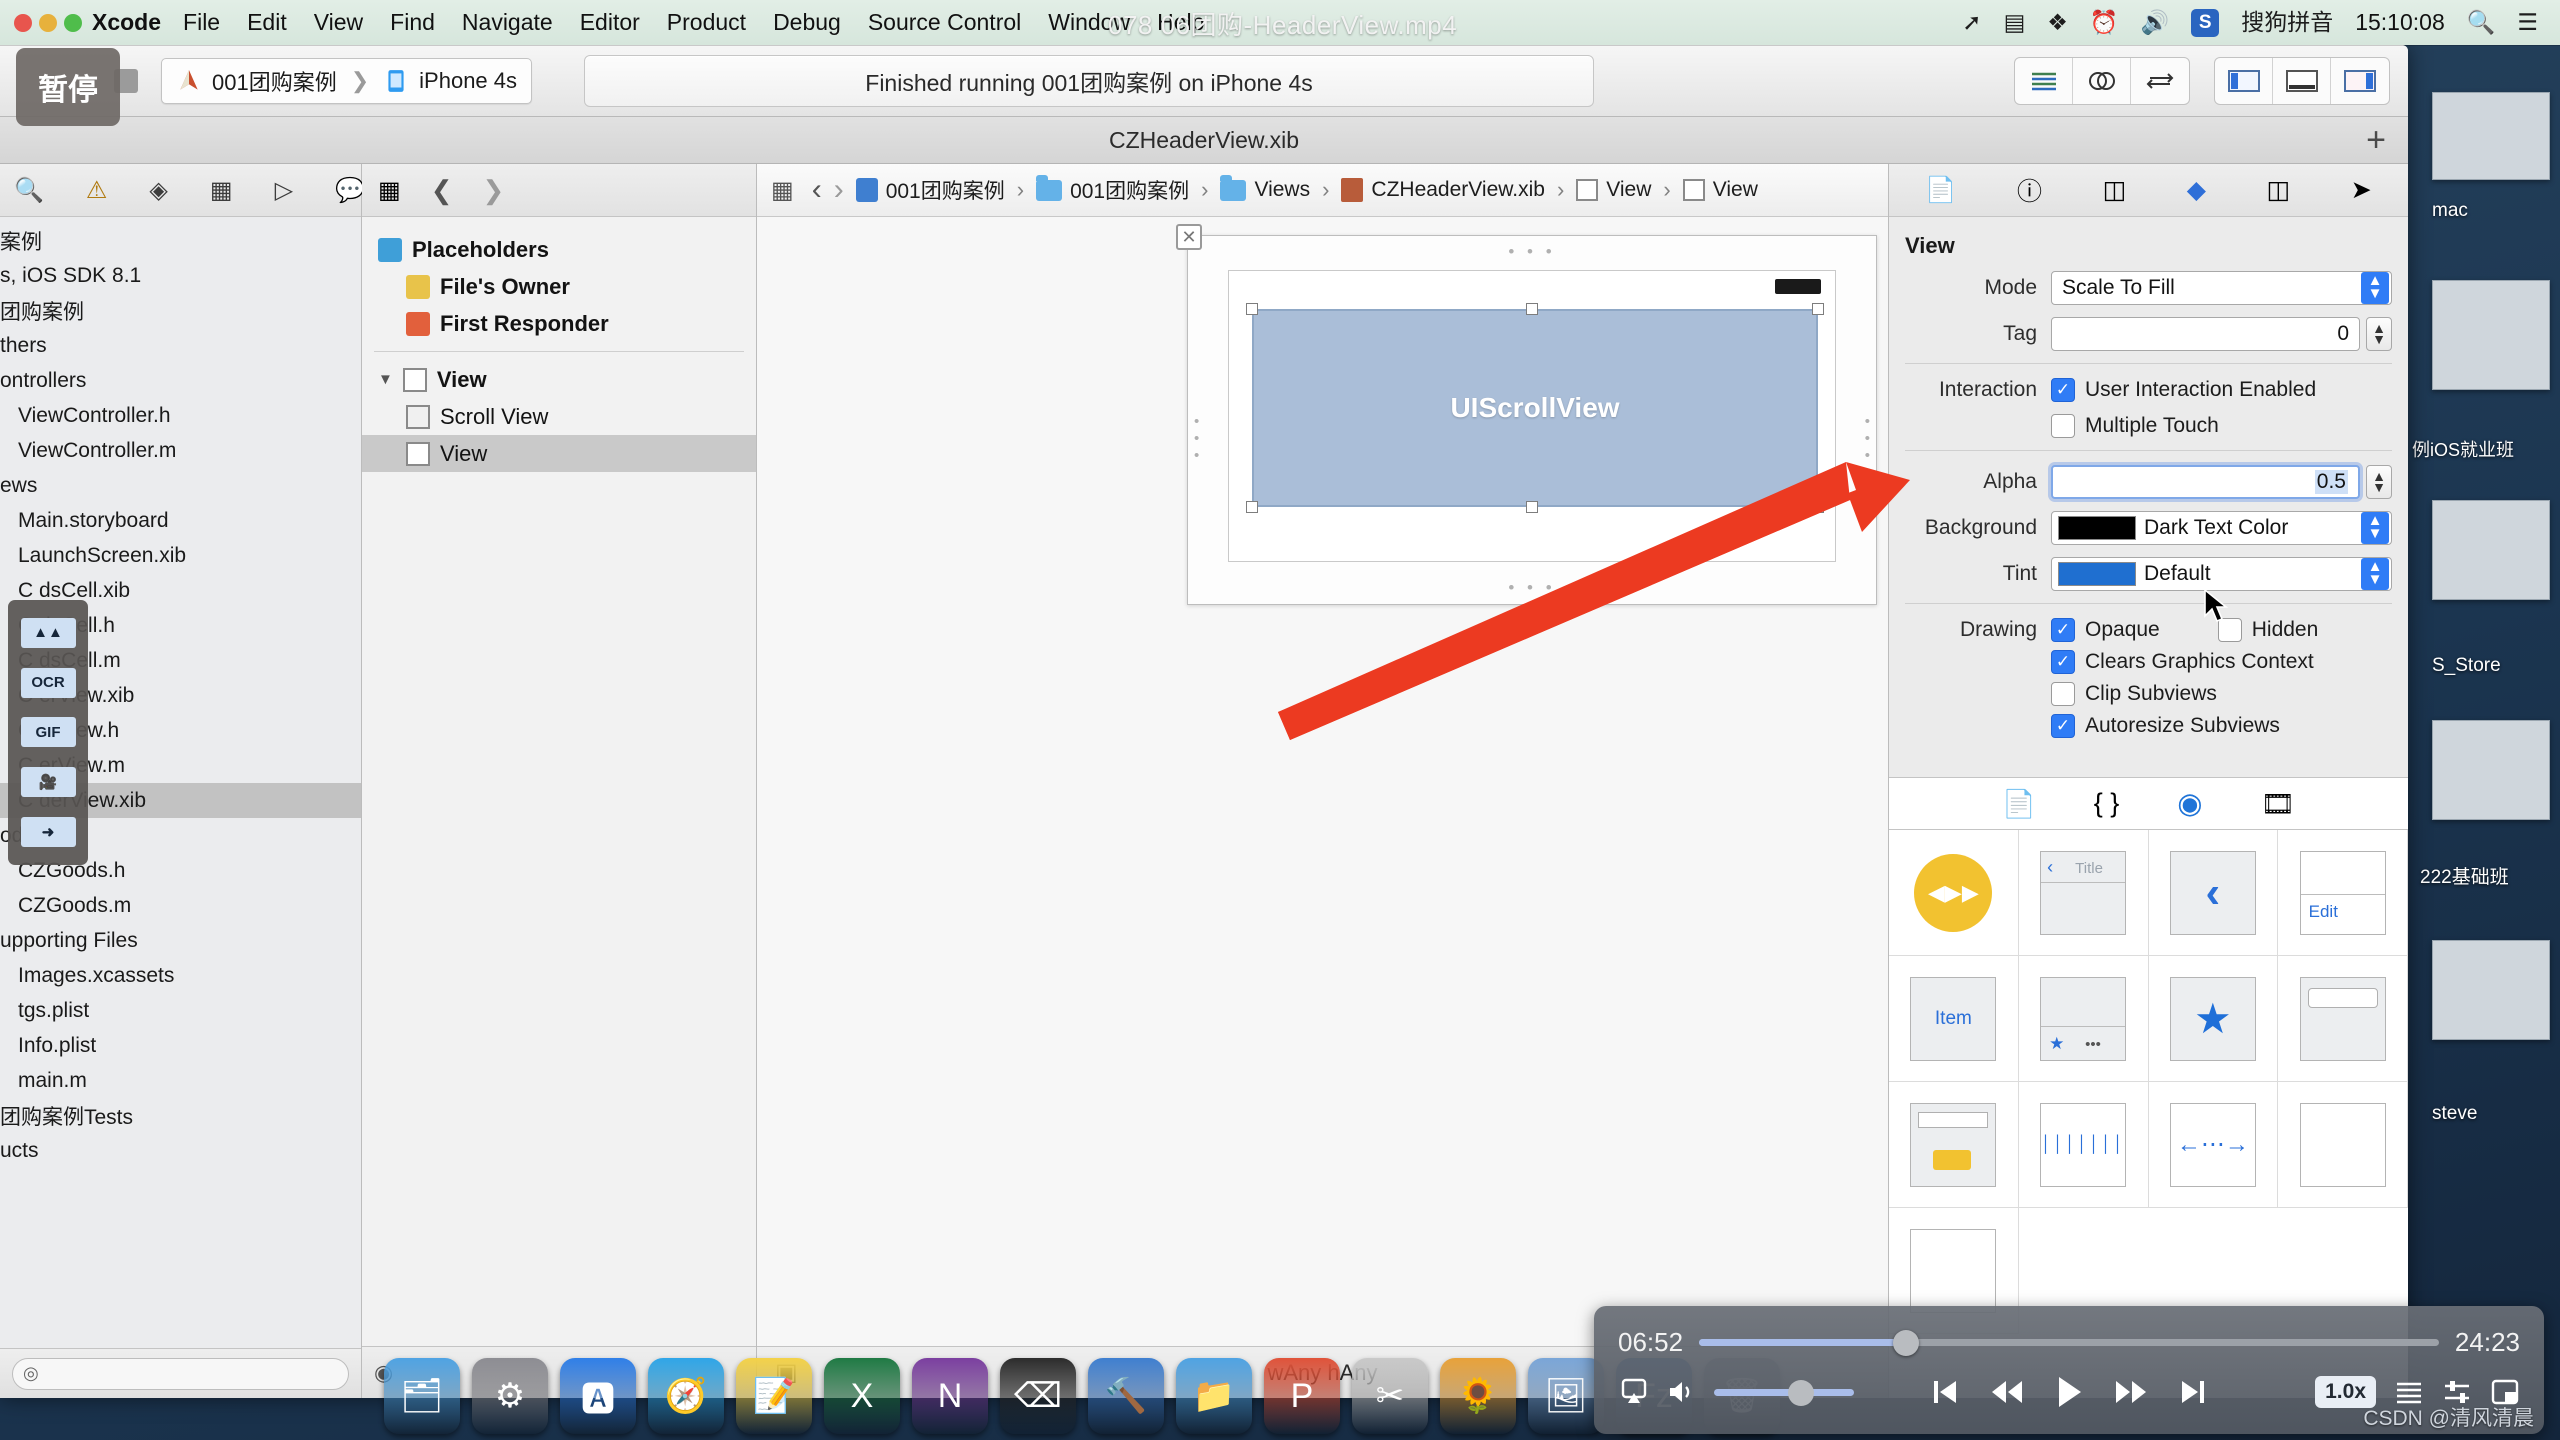 Image resolution: width=2560 pixels, height=1440 pixels. What do you see at coordinates (817, 190) in the screenshot?
I see `back-button: ‹` at bounding box center [817, 190].